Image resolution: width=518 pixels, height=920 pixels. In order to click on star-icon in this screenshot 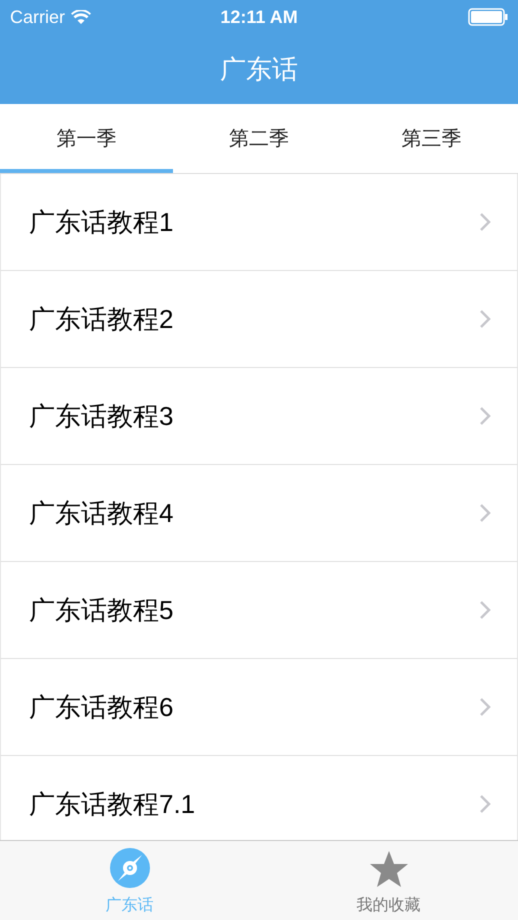, I will do `click(388, 869)`.